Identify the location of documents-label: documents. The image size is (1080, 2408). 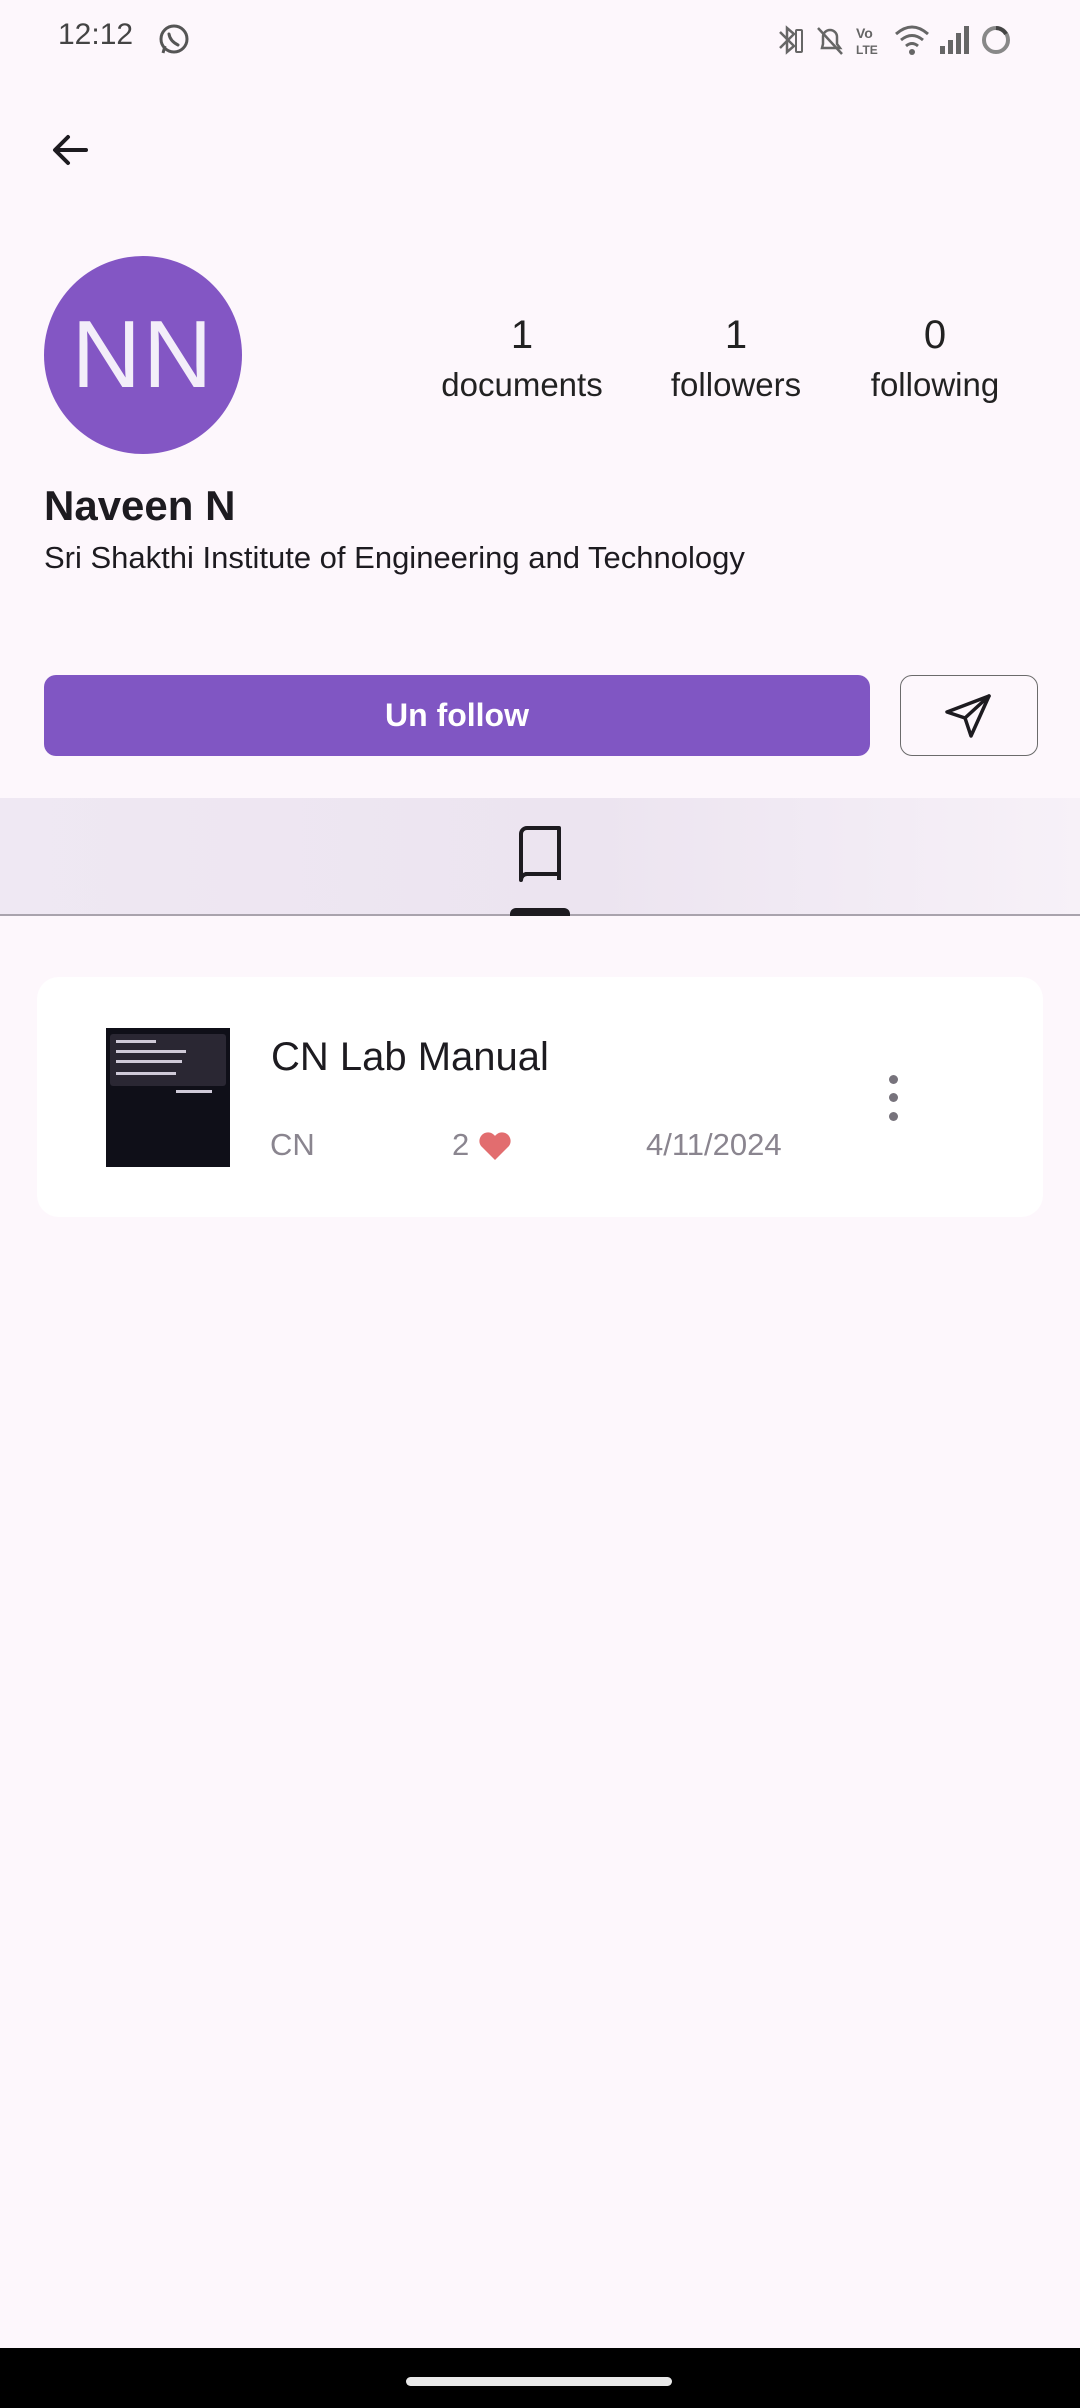
(522, 384).